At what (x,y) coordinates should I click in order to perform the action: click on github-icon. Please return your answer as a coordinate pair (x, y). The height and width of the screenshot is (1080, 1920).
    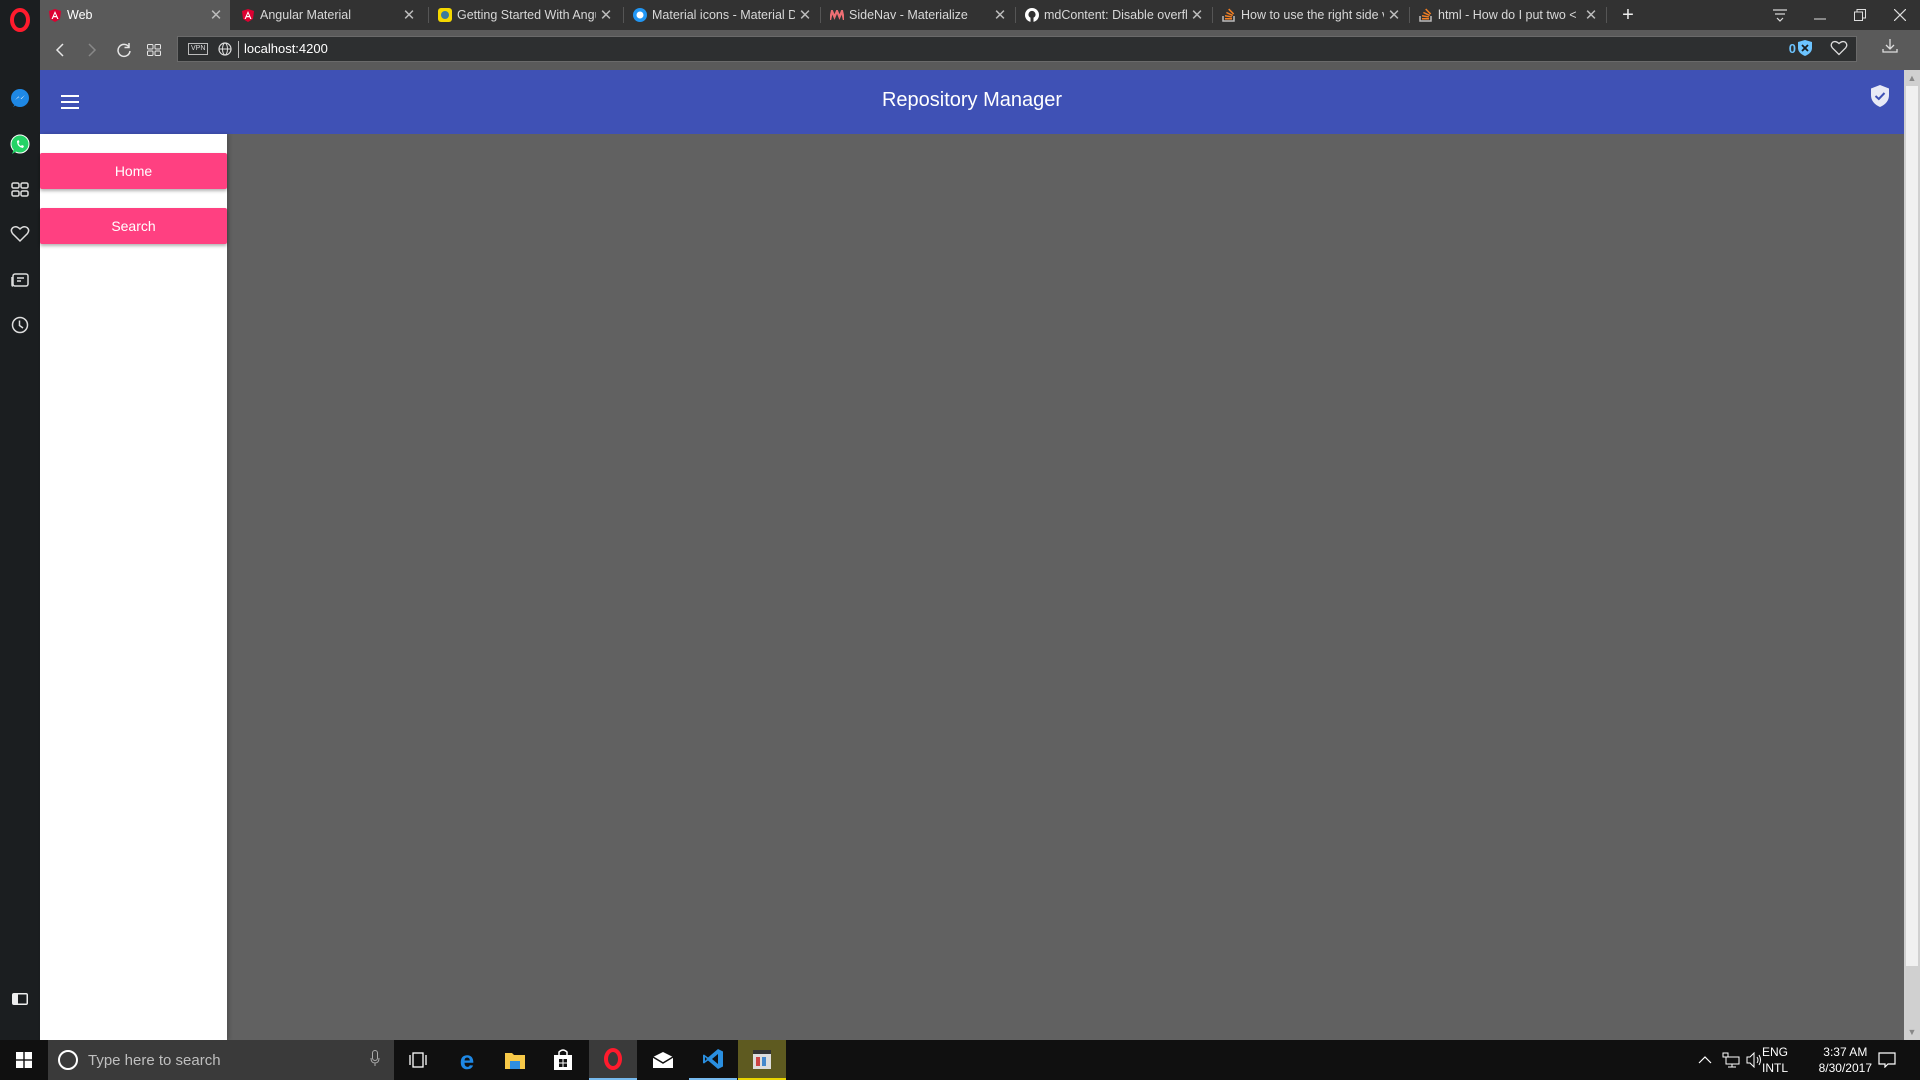
    Looking at the image, I should click on (1032, 15).